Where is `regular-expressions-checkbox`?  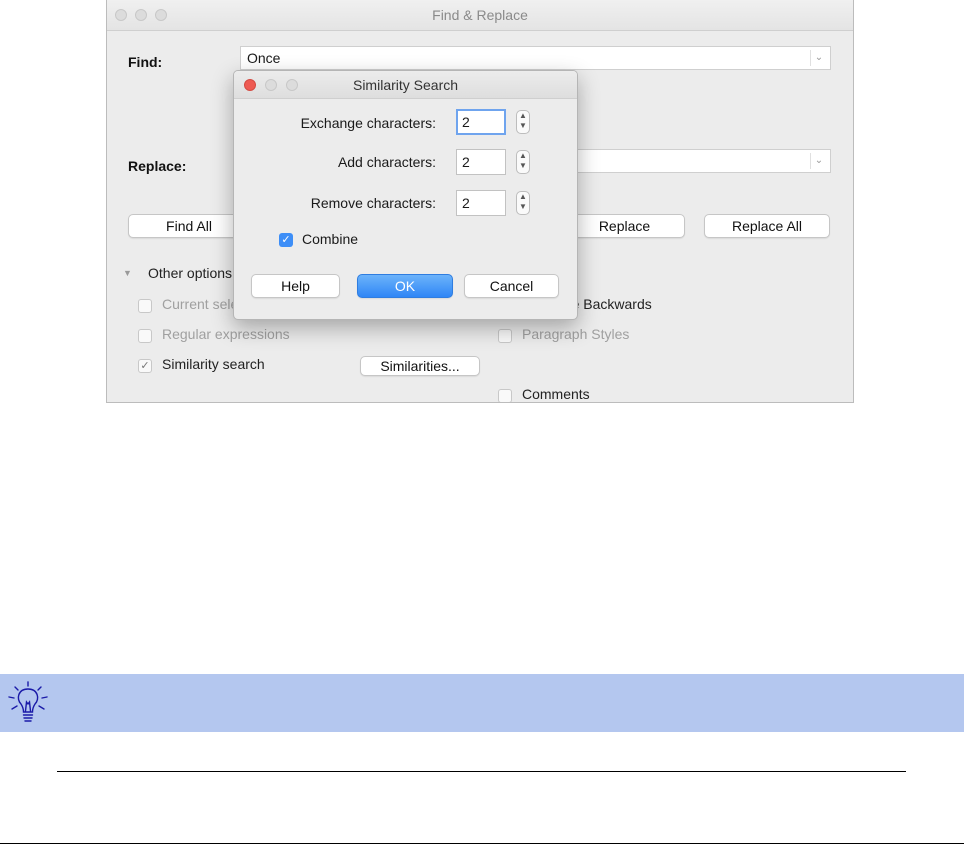 regular-expressions-checkbox is located at coordinates (145, 336).